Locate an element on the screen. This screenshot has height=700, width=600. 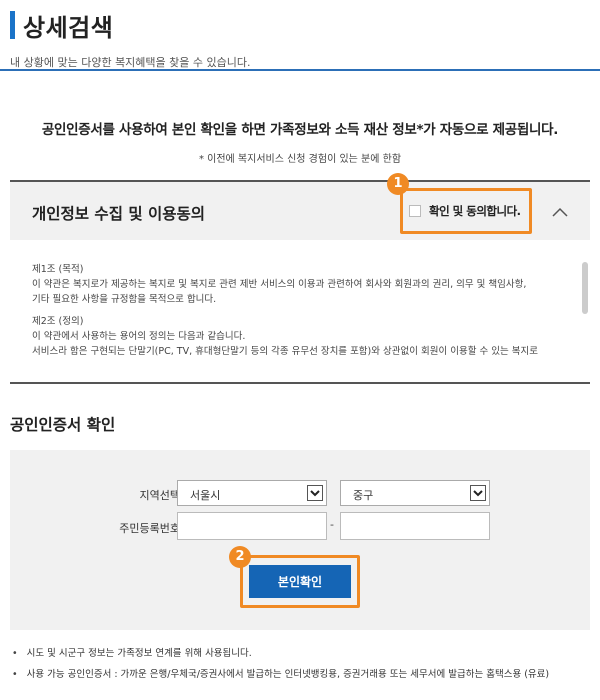
terms-scrollbar is located at coordinates (585, 288).